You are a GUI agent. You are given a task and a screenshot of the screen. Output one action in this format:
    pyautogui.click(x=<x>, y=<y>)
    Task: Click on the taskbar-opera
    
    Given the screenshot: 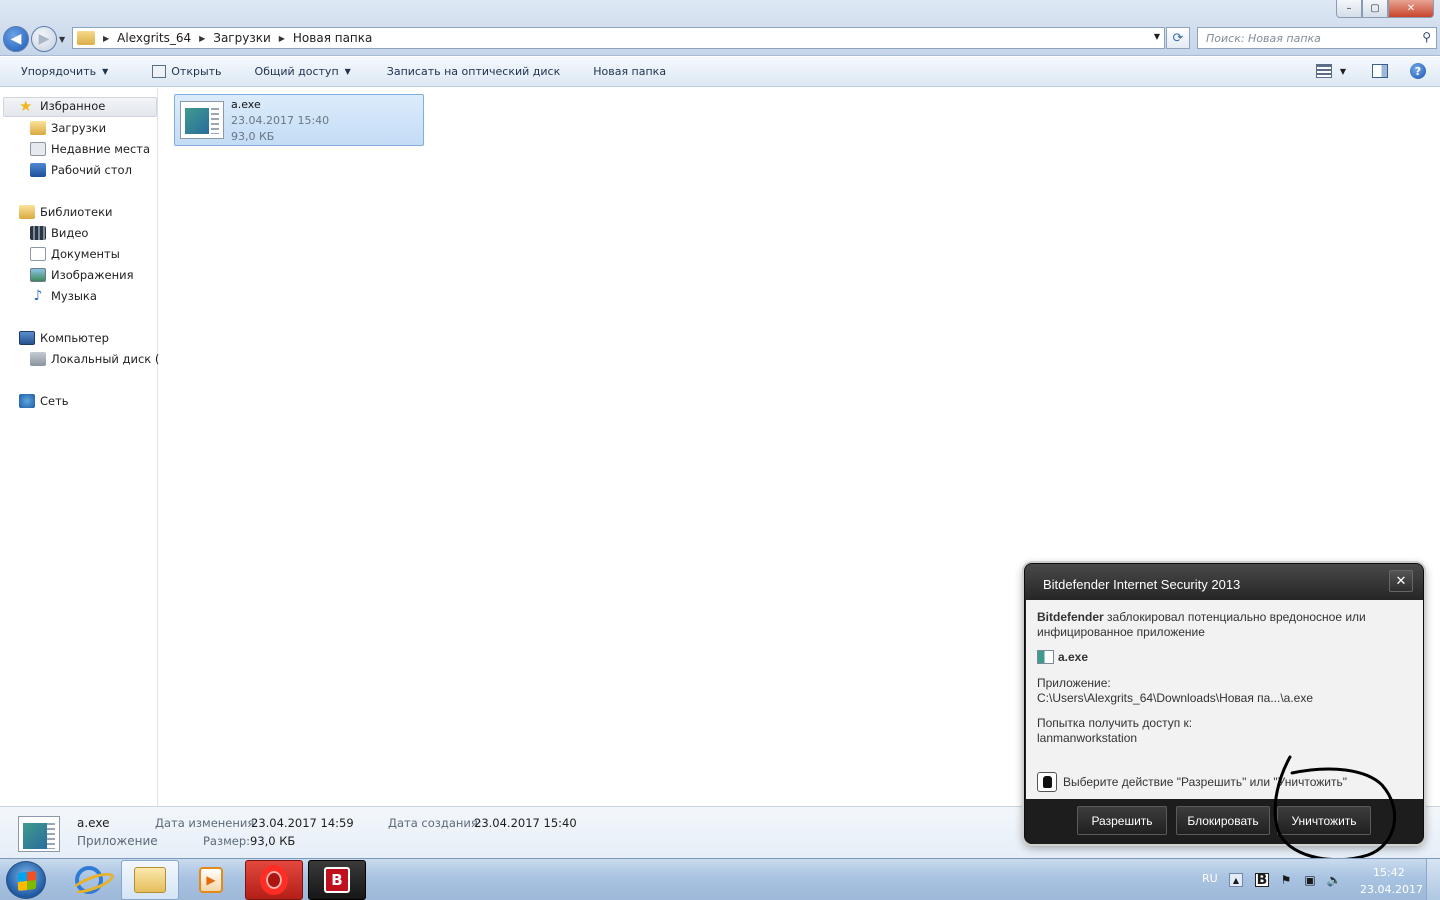 What is the action you would take?
    pyautogui.click(x=274, y=880)
    